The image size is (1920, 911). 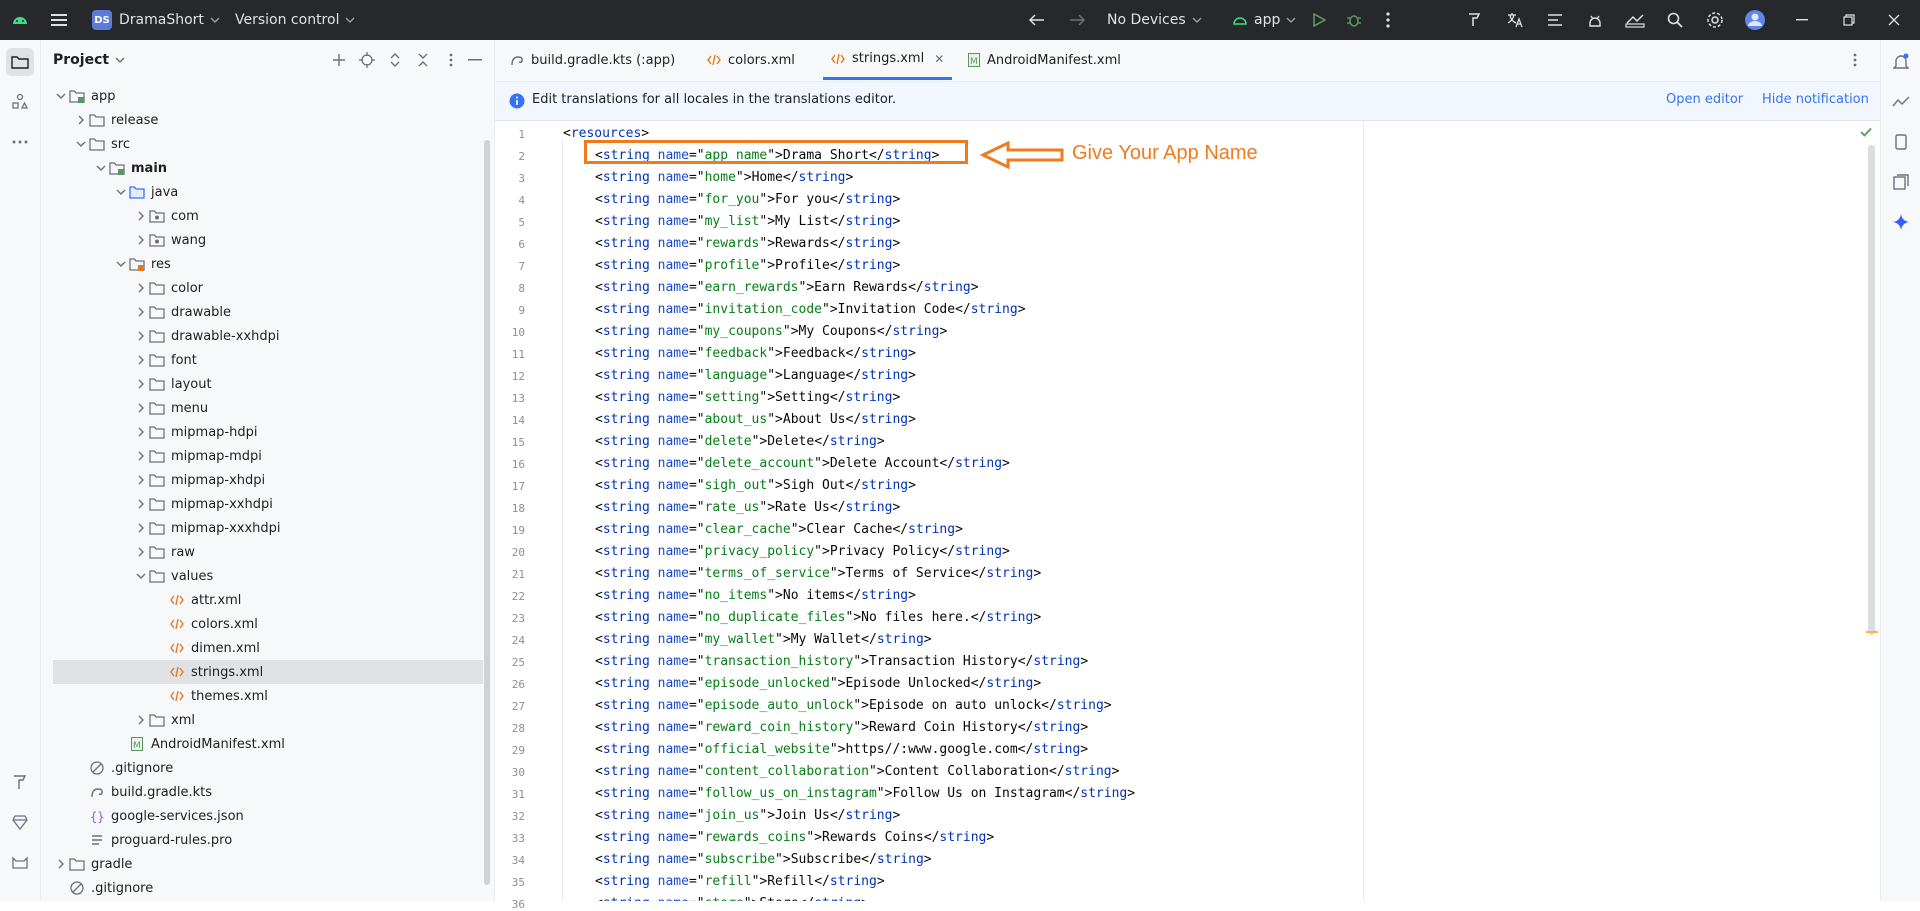 What do you see at coordinates (1894, 20) in the screenshot?
I see `close-window-icon` at bounding box center [1894, 20].